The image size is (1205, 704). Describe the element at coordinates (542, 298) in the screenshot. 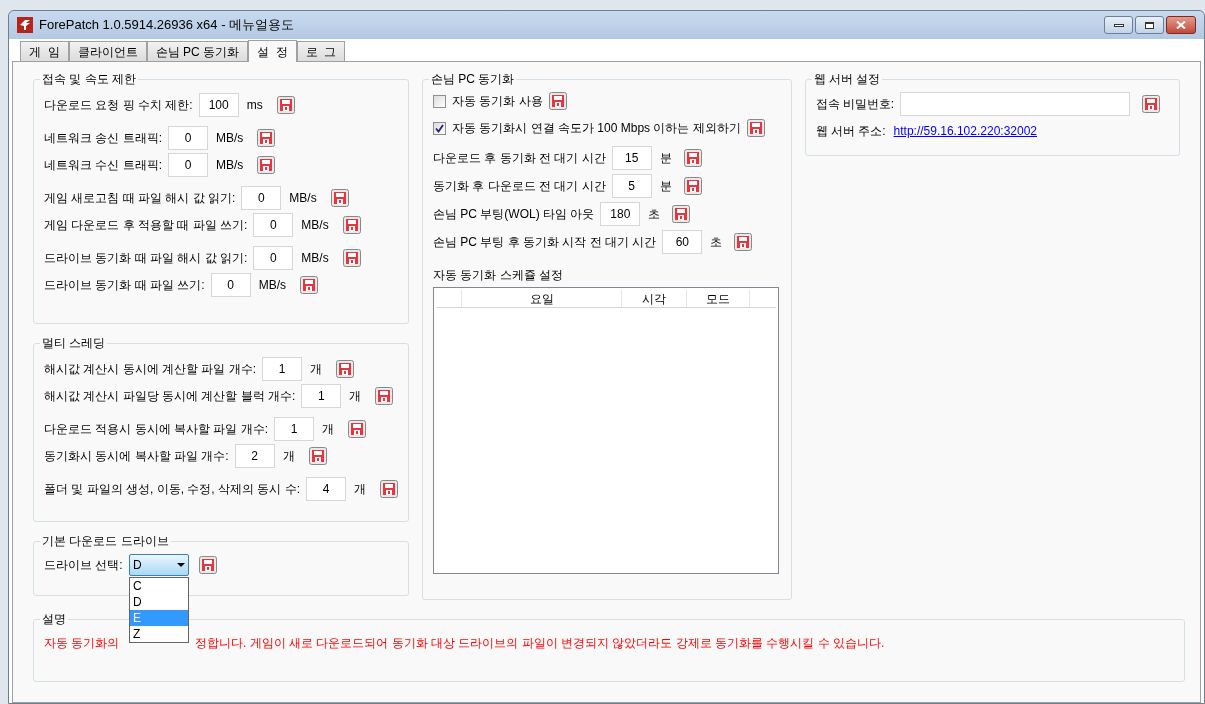

I see `column-header: 요일` at that location.